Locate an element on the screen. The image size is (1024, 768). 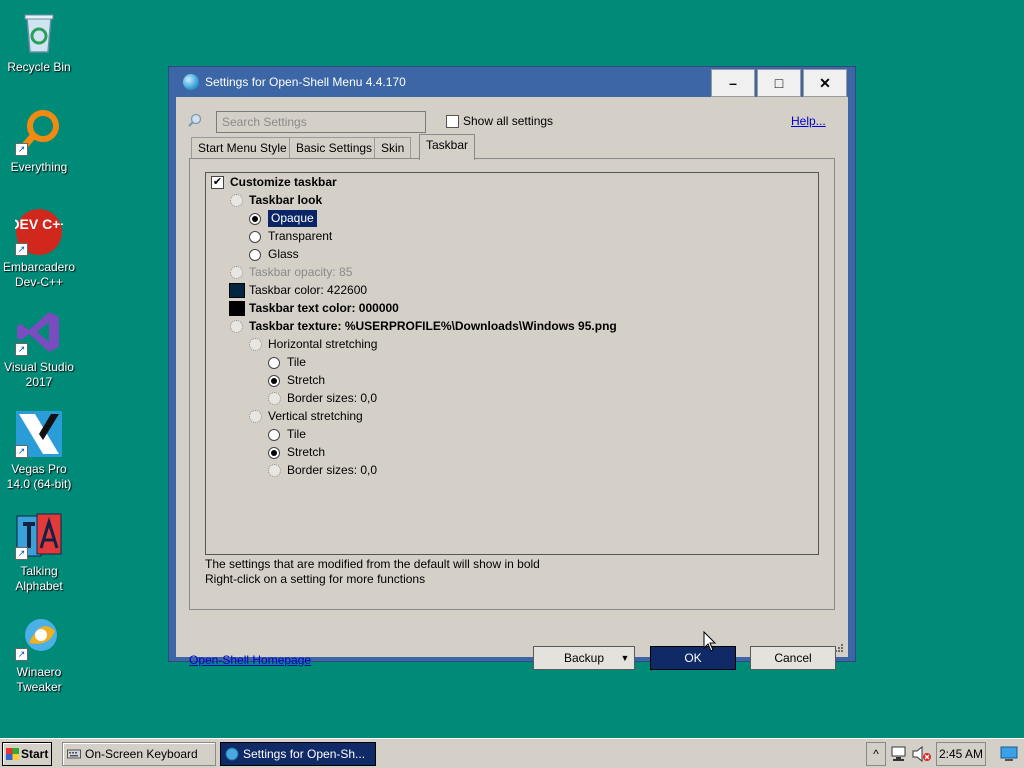
open-shell-homepage-link: Open-Shell Homepage is located at coordinates (250, 660).